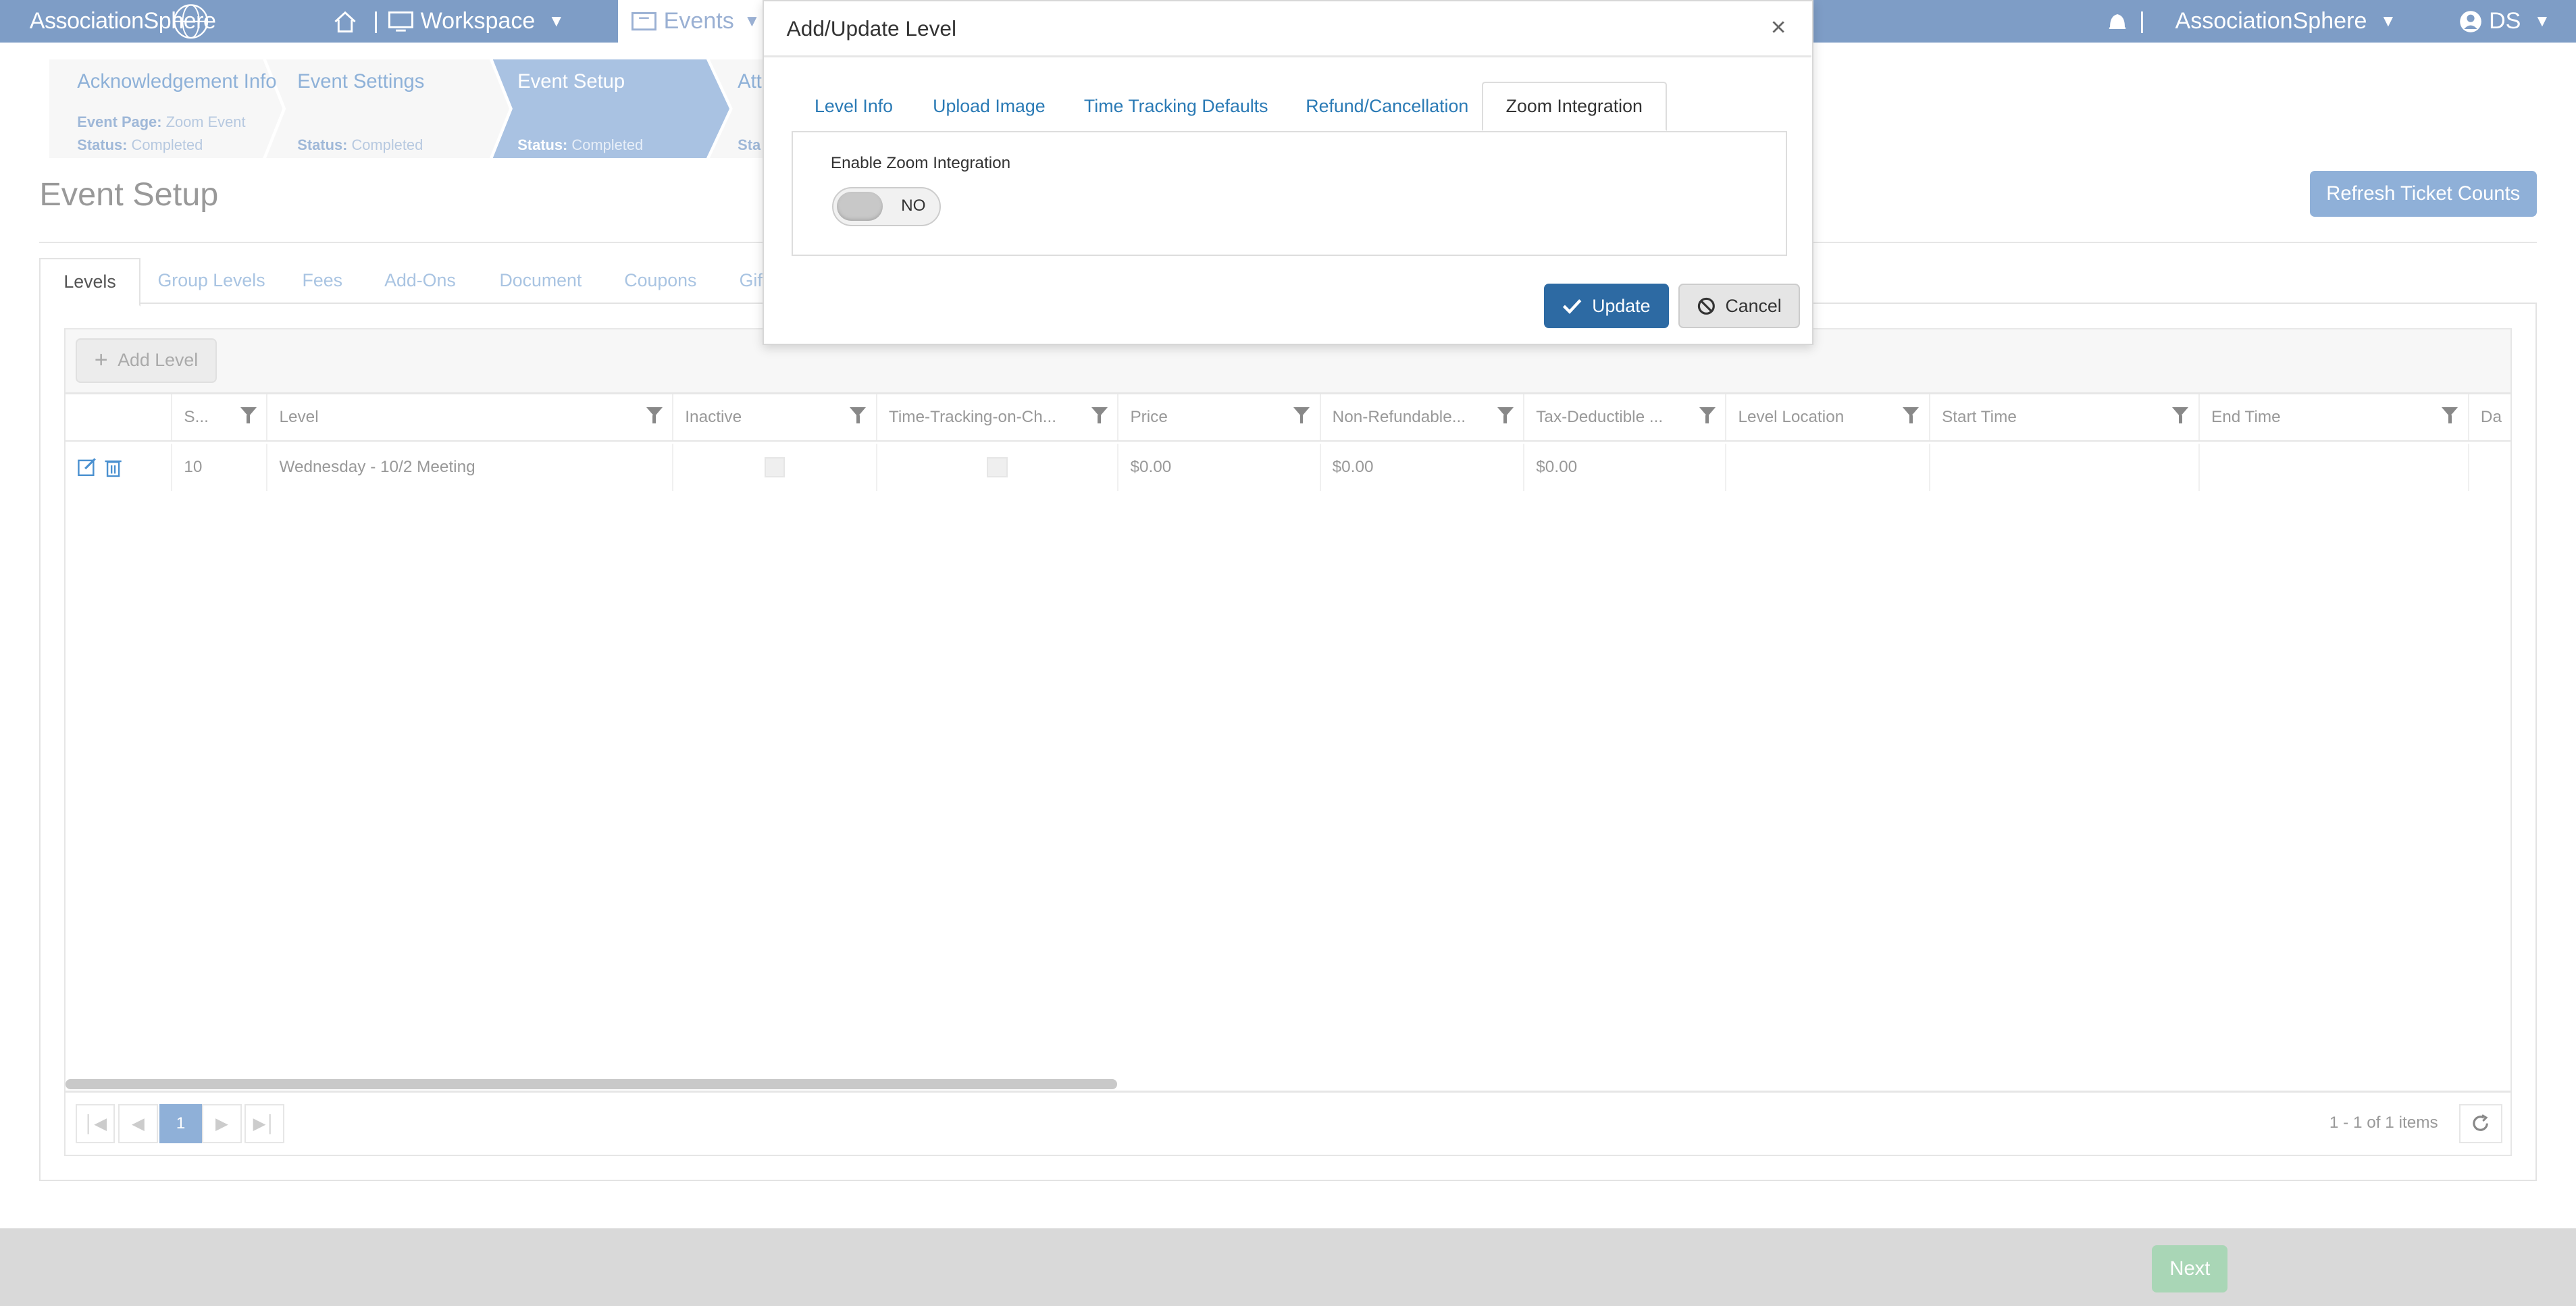  Describe the element at coordinates (1288, 441) in the screenshot. I see `grid-header-bottom` at that location.